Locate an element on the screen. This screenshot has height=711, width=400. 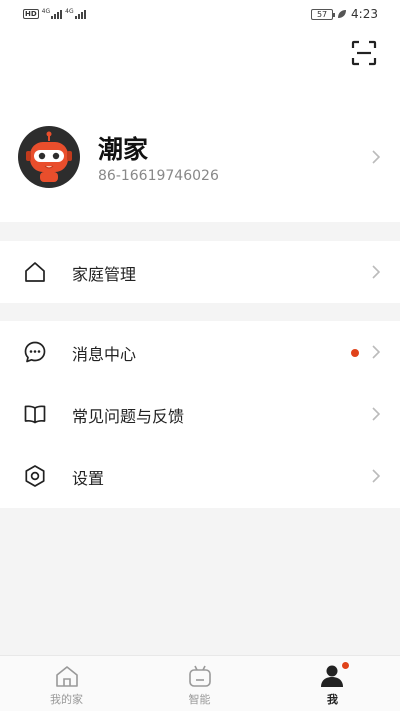
open-book-icon is located at coordinates (35, 414).